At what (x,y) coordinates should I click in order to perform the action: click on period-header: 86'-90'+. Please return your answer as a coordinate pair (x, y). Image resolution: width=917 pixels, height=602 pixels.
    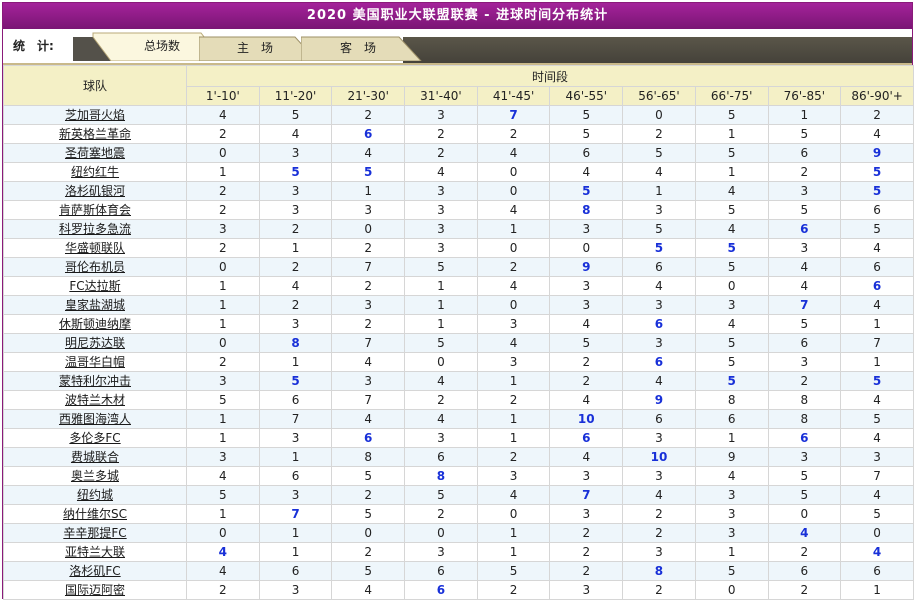
    Looking at the image, I should click on (877, 96).